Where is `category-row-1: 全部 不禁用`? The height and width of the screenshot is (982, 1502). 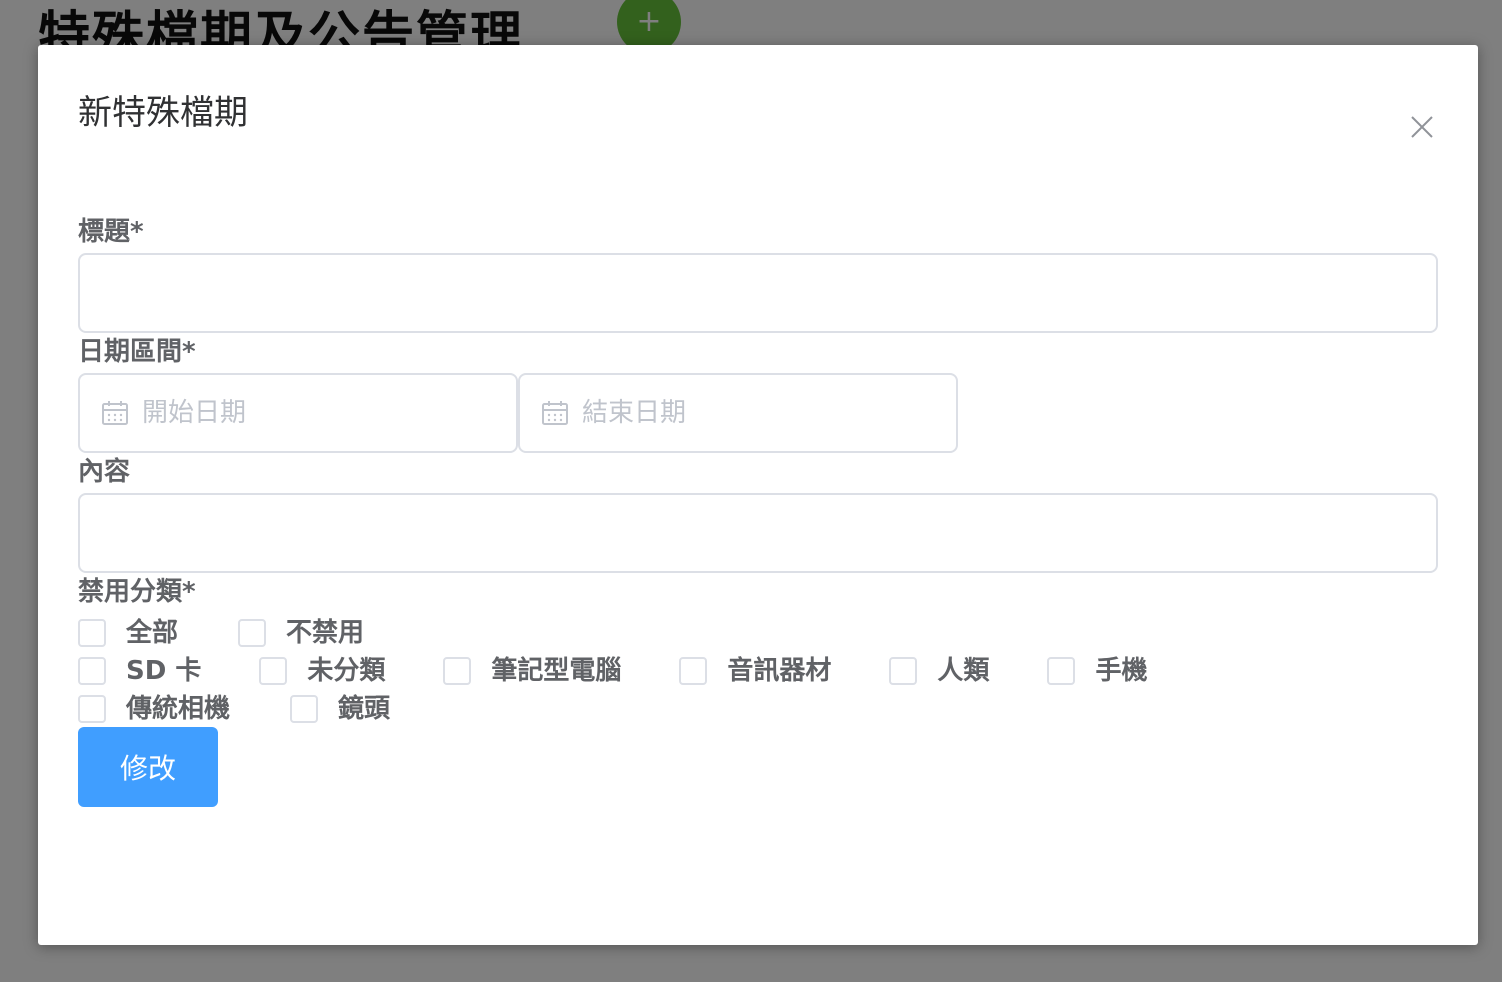 category-row-1: 全部 不禁用 is located at coordinates (221, 633).